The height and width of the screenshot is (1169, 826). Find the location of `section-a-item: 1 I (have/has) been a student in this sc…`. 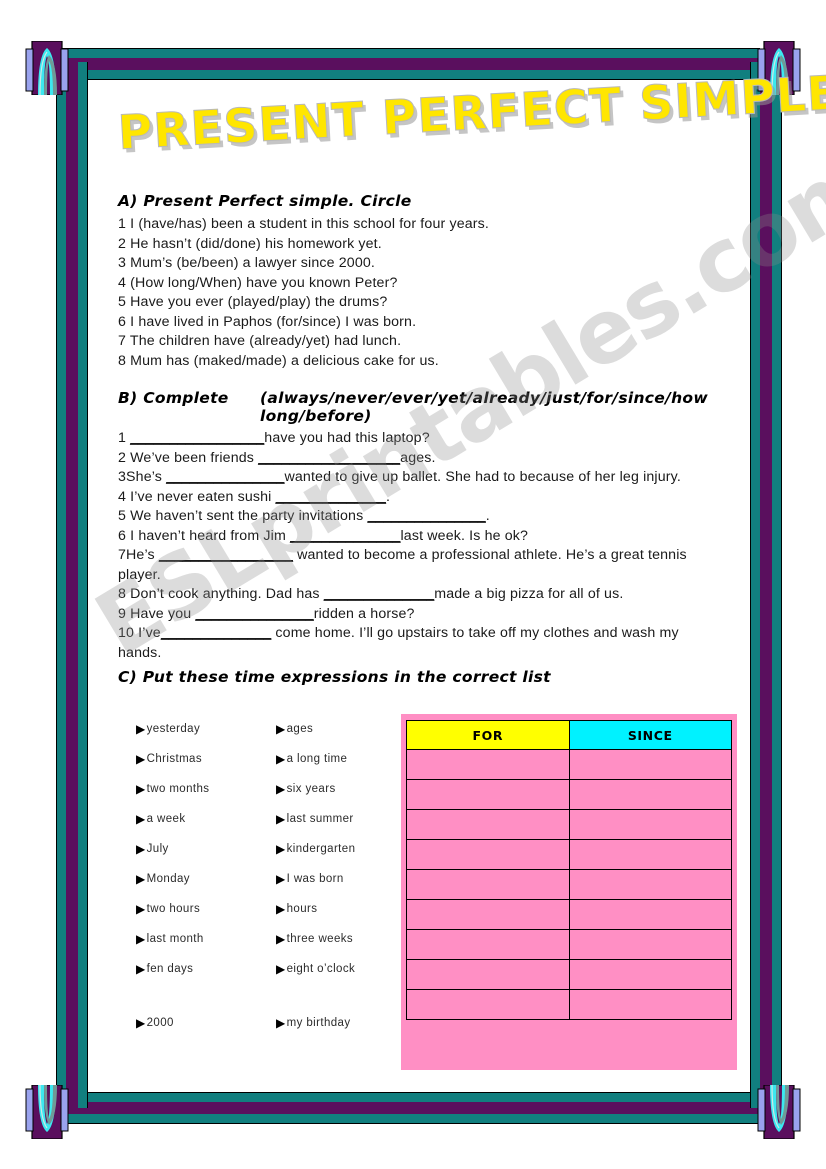

section-a-item: 1 I (have/has) been a student in this sc… is located at coordinates (303, 224).